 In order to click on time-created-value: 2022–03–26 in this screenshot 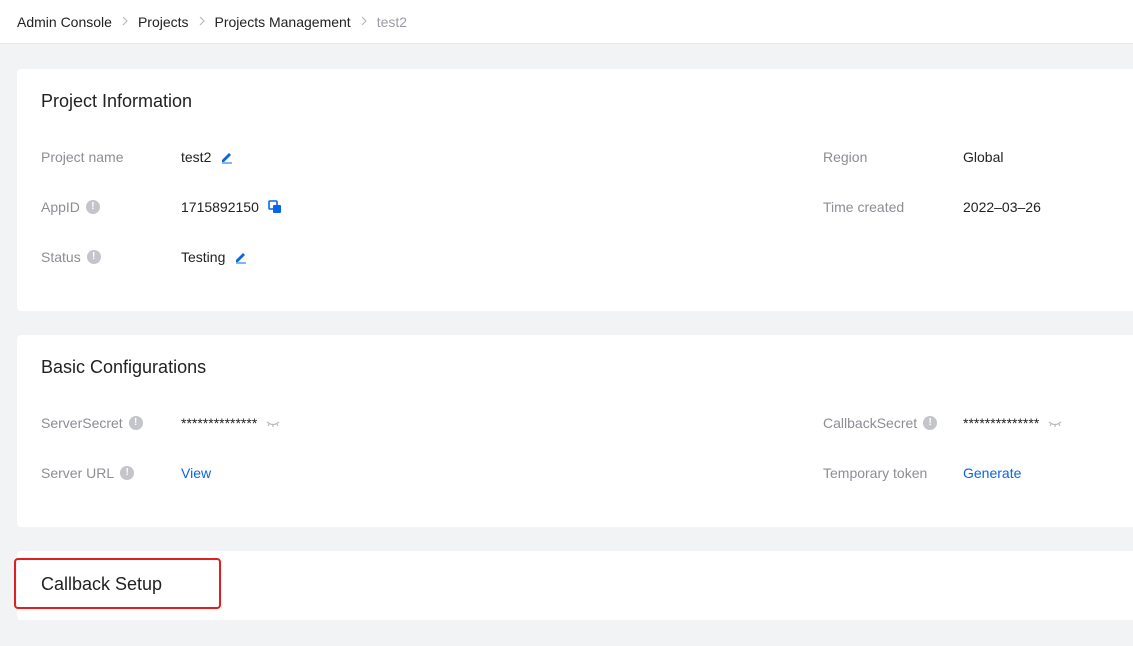, I will do `click(1002, 207)`.